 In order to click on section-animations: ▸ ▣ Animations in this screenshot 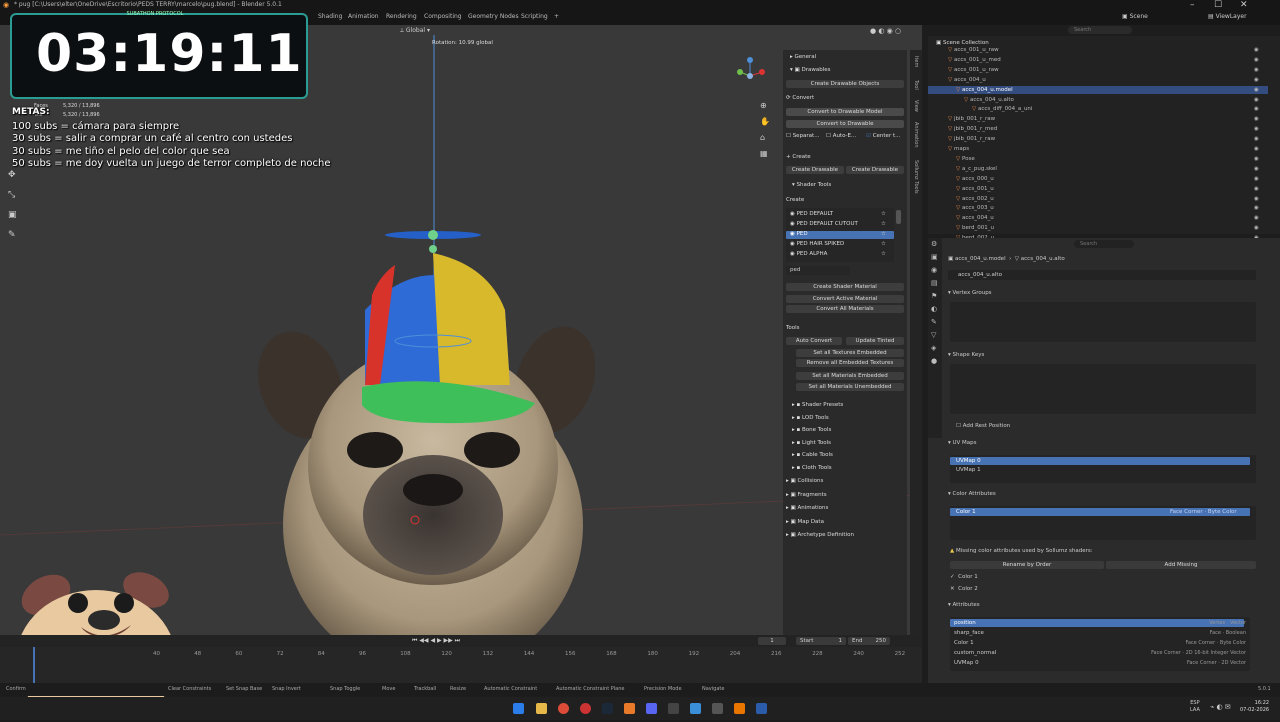, I will do `click(807, 508)`.